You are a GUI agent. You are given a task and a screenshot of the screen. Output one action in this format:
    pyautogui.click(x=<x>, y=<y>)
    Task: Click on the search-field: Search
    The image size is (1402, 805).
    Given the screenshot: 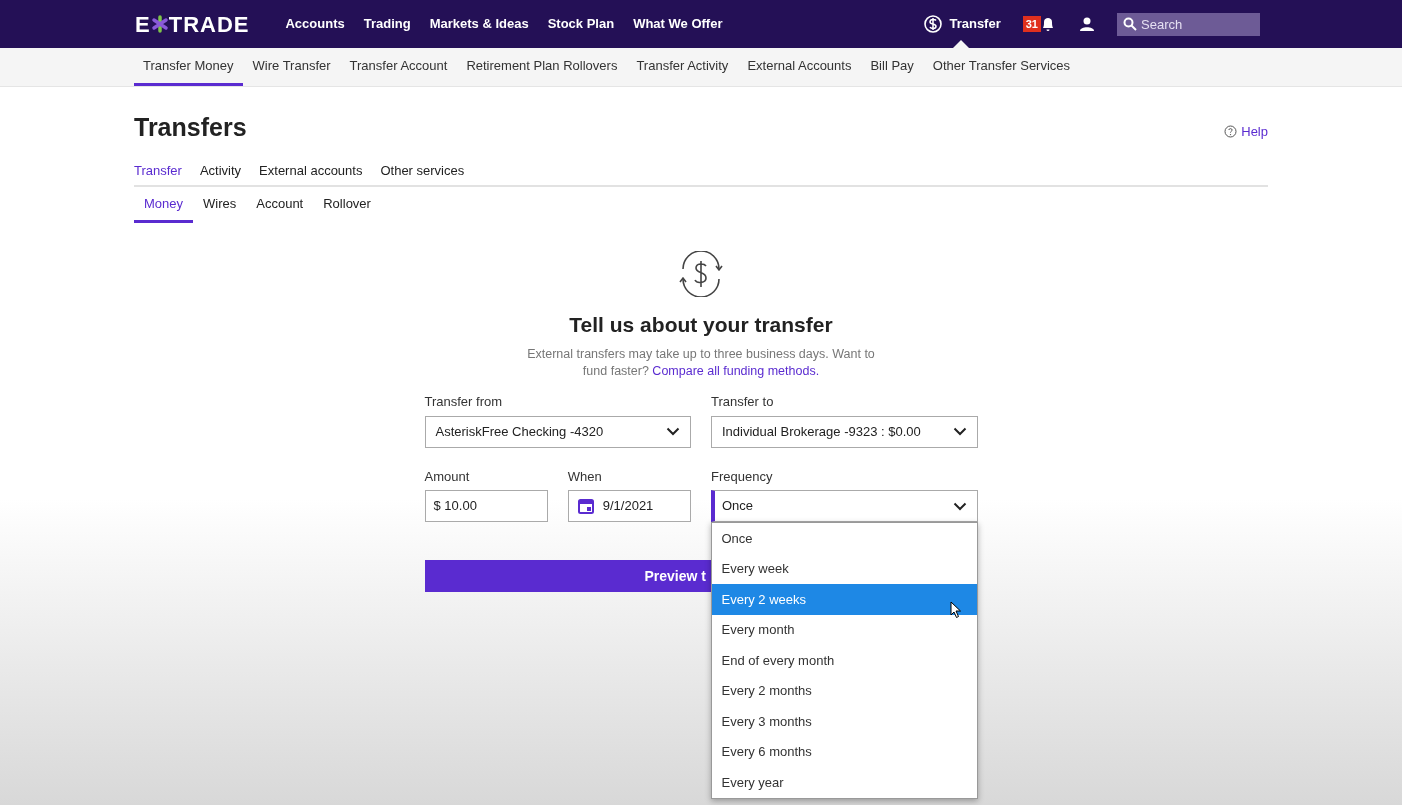 What is the action you would take?
    pyautogui.click(x=1188, y=24)
    